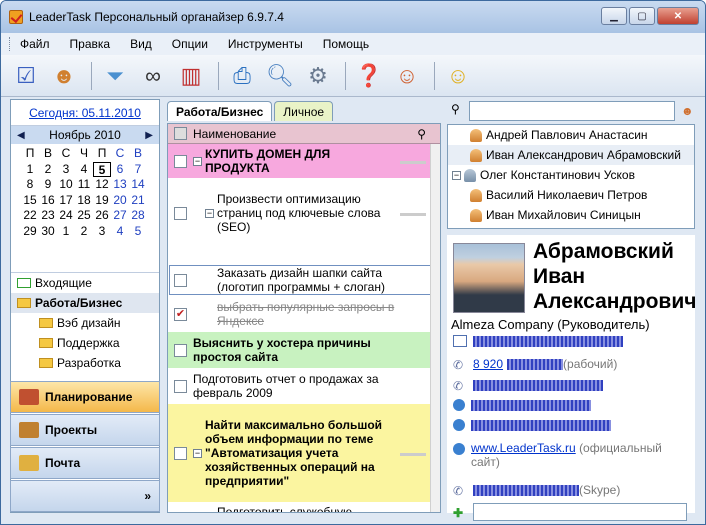 The height and width of the screenshot is (525, 706). Describe the element at coordinates (488, 364) in the screenshot. I see `phone-prefix: 8 920` at that location.